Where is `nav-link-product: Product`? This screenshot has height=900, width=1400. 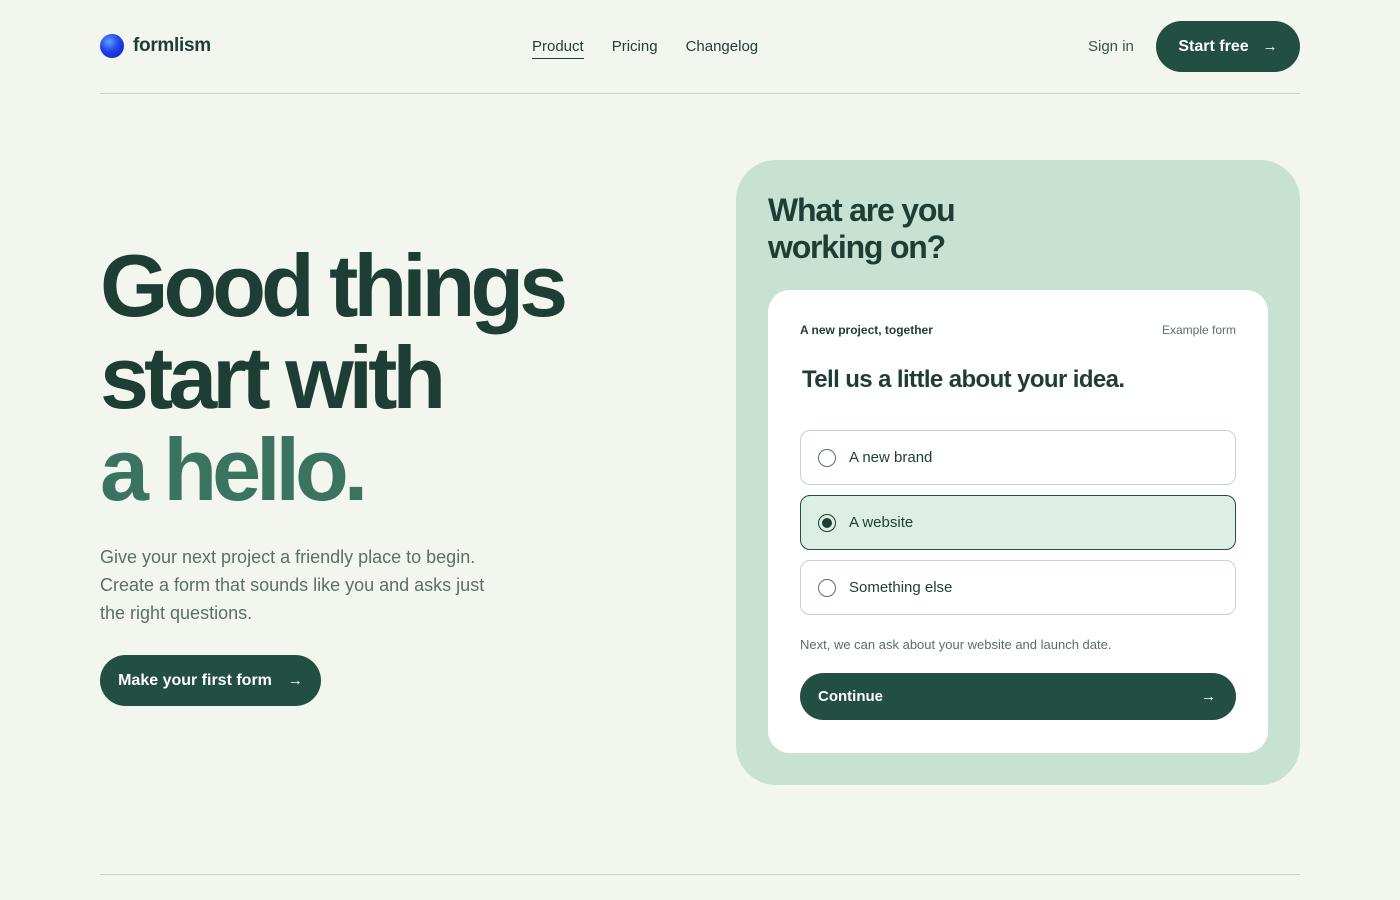 nav-link-product: Product is located at coordinates (558, 48).